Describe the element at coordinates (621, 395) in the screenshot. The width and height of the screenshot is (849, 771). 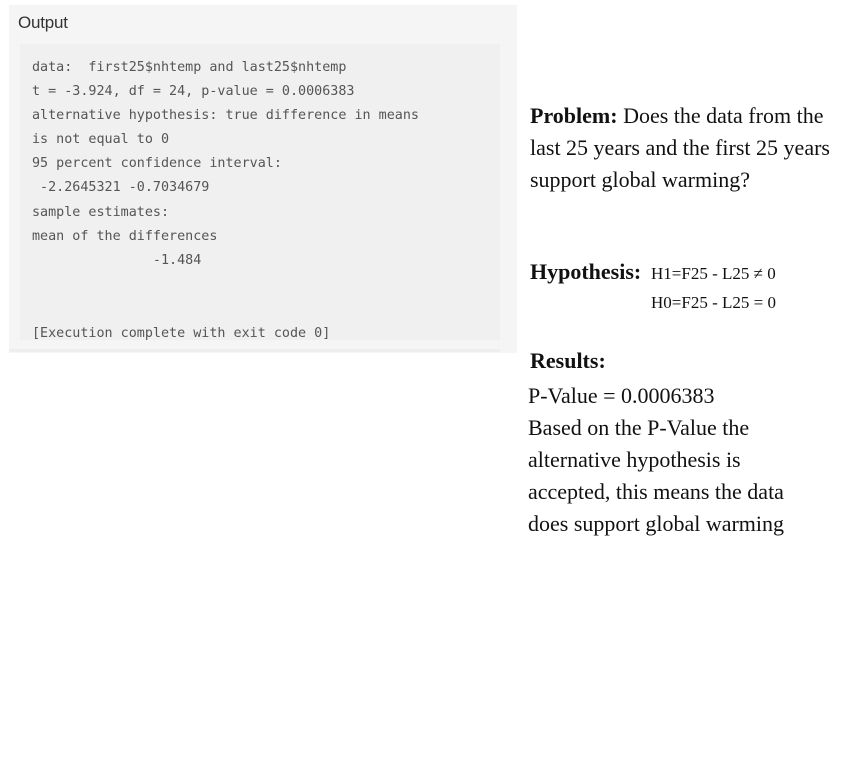
I see `p-value-line: P-Value = 0.0006383` at that location.